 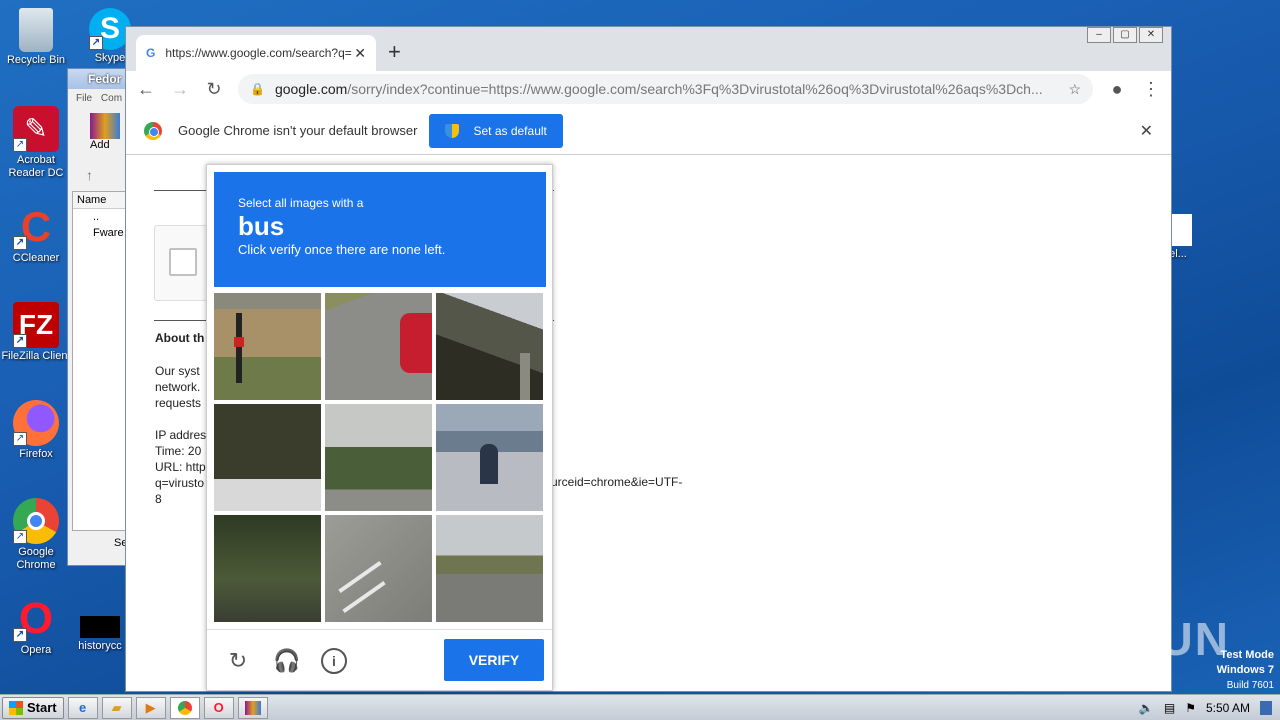 I want to click on column-header-name: Name, so click(x=99, y=200).